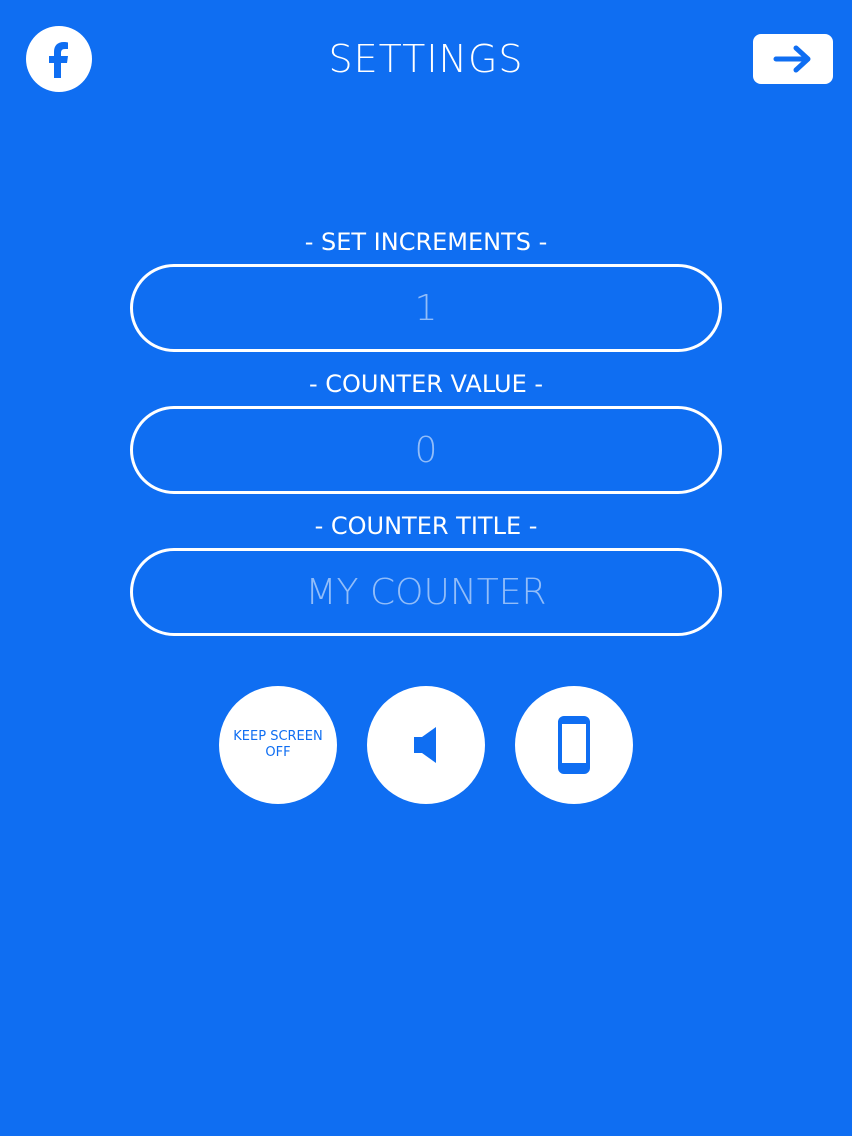 Image resolution: width=852 pixels, height=1136 pixels. I want to click on arrow-right-icon, so click(792, 59).